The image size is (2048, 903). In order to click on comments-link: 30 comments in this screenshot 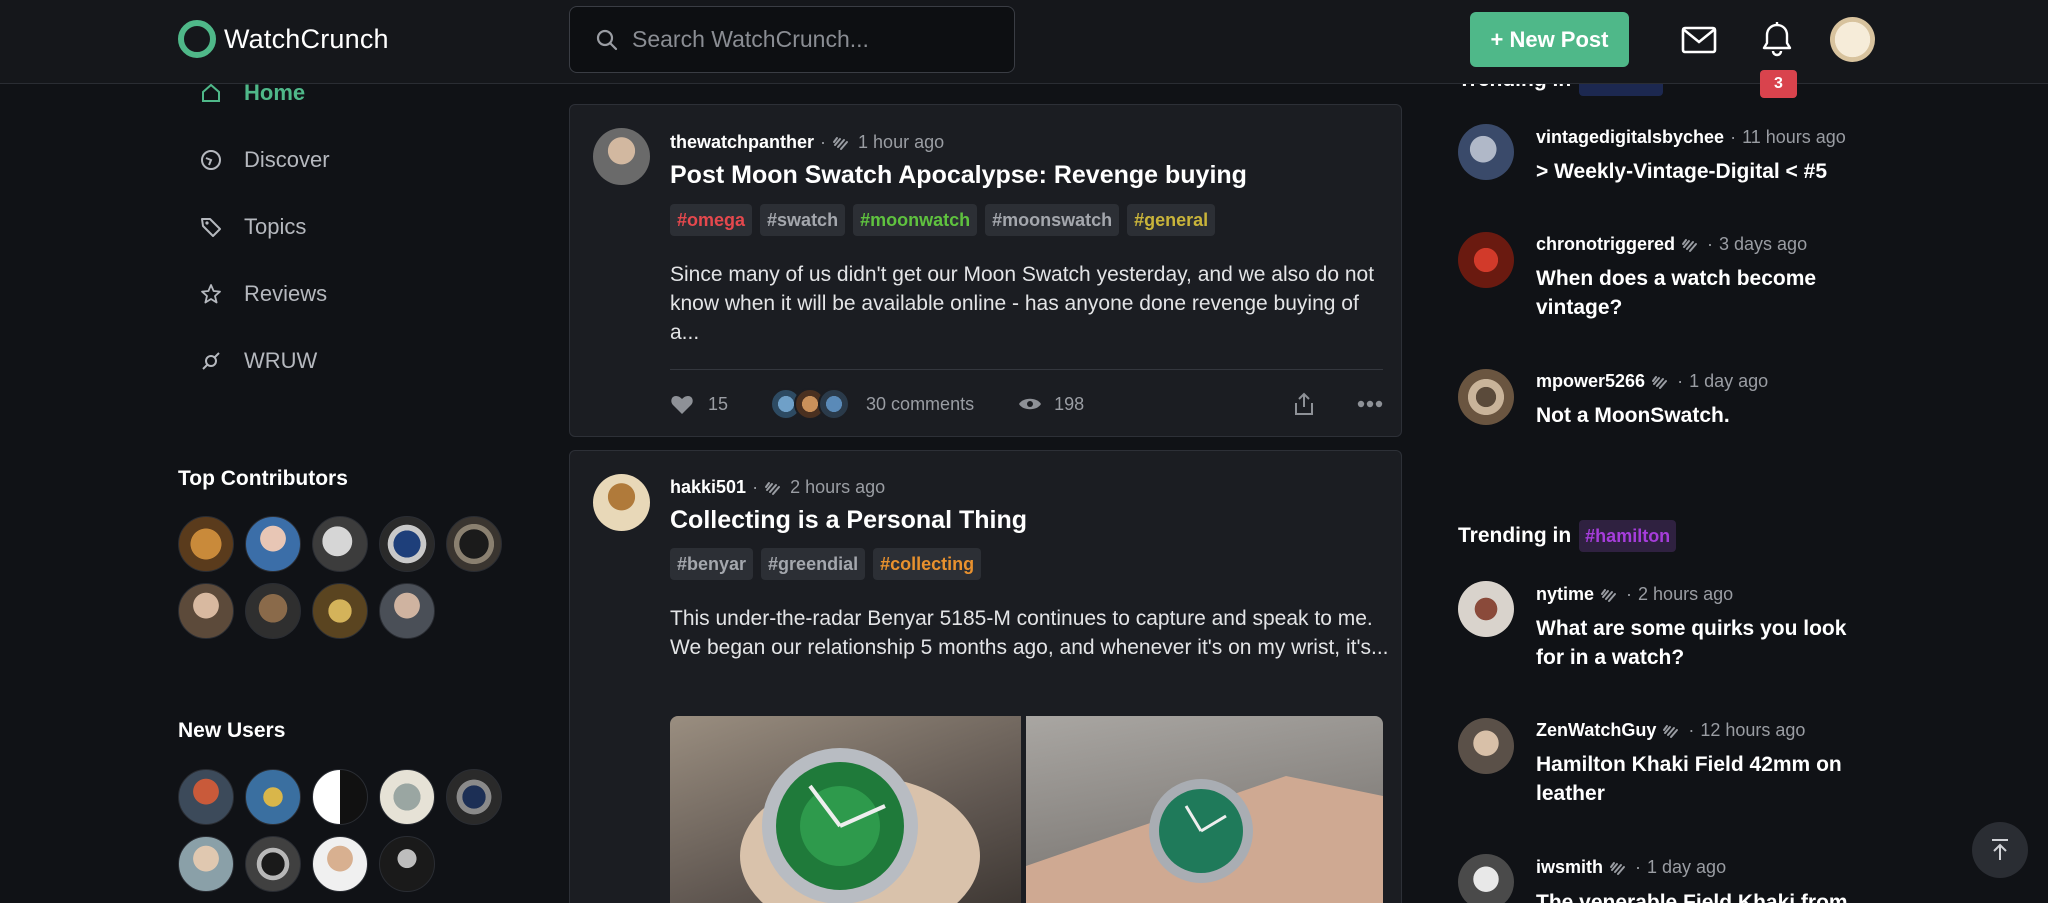, I will do `click(920, 404)`.